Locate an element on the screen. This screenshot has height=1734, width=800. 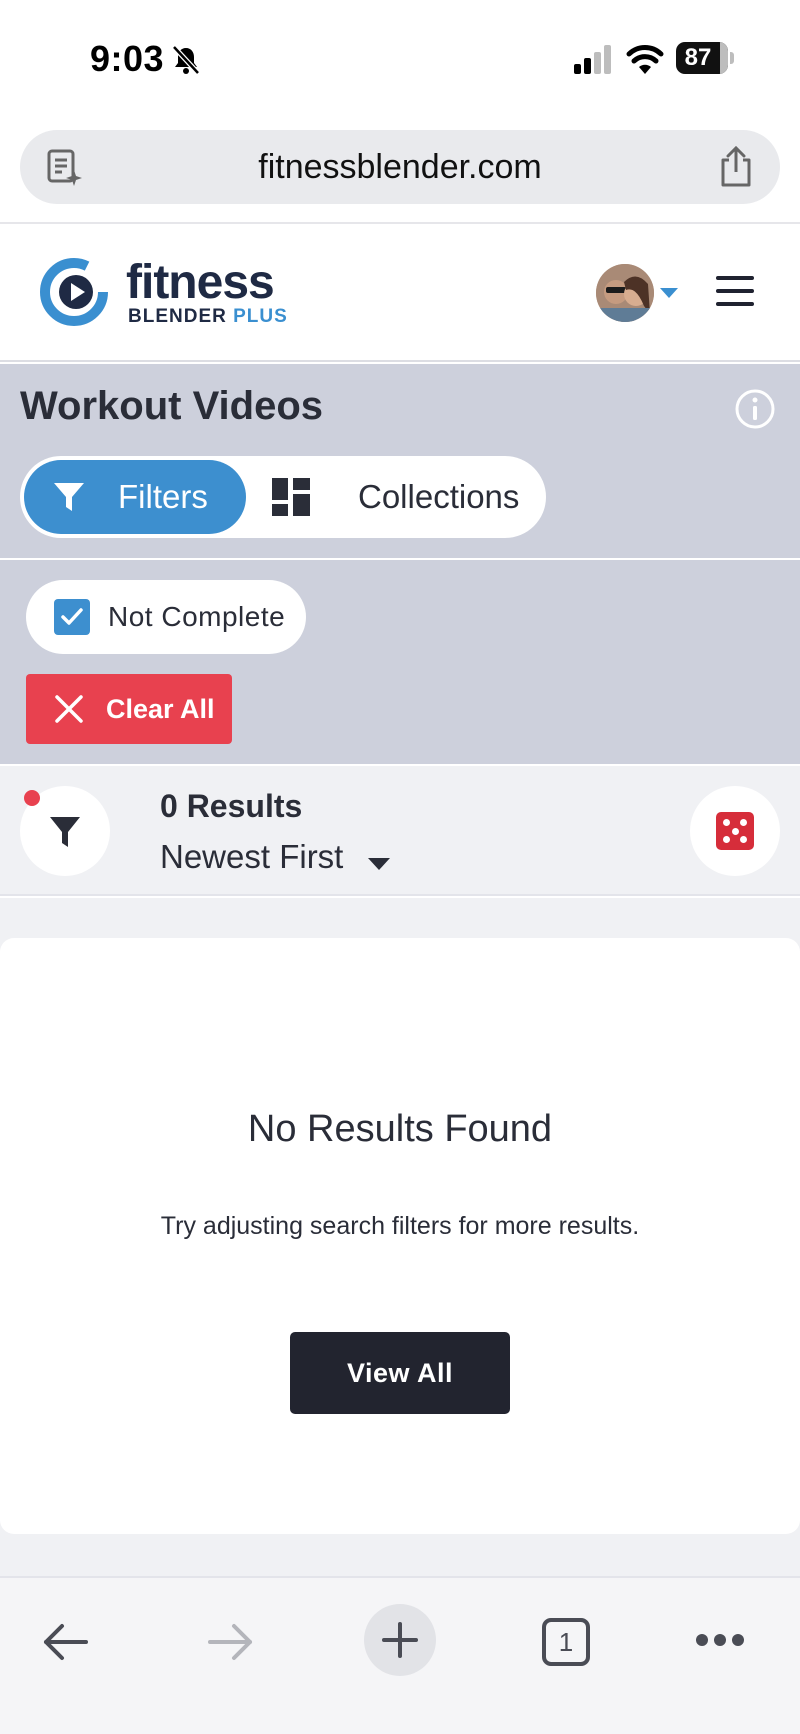
hamburger-menu-icon is located at coordinates (735, 292).